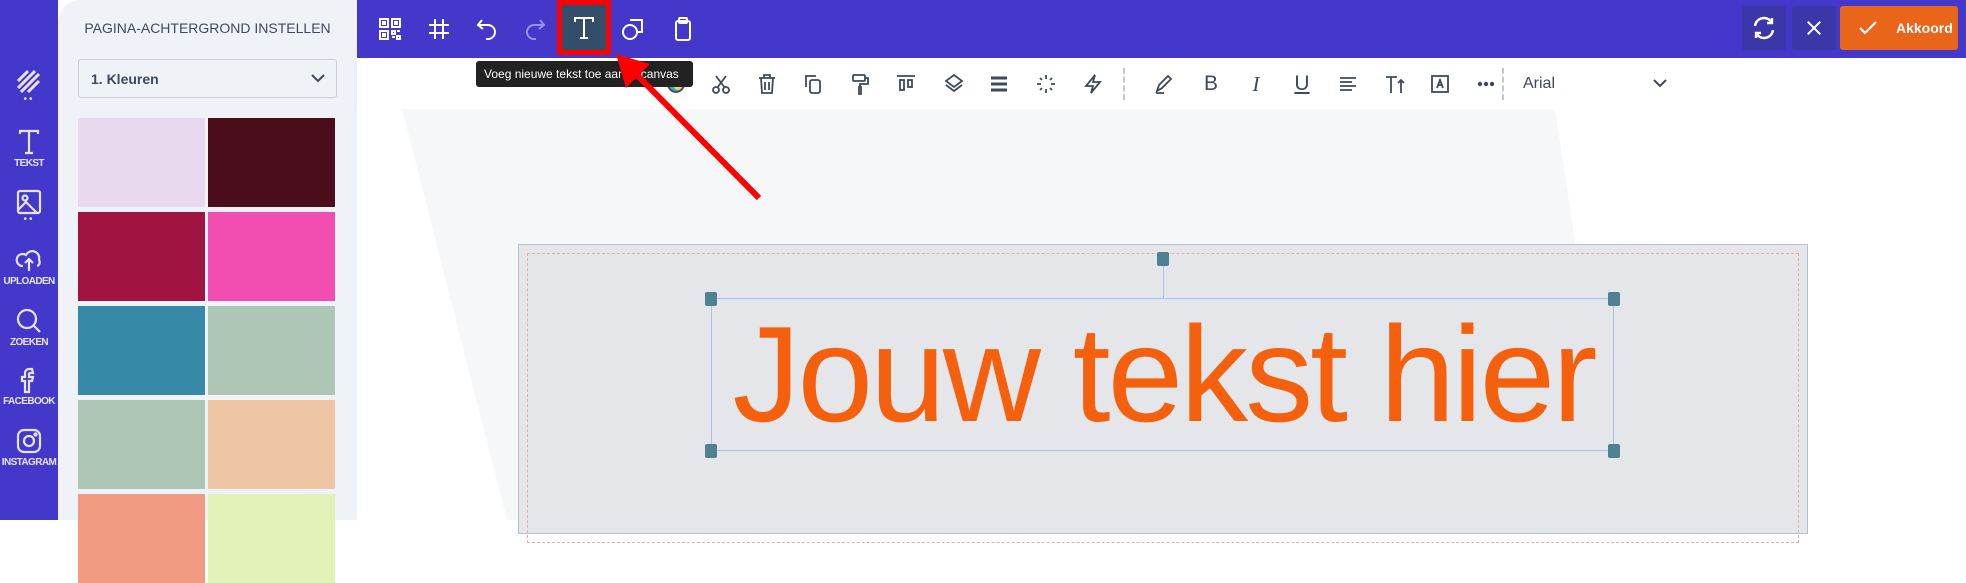 This screenshot has height=583, width=1966. What do you see at coordinates (584, 74) in the screenshot?
I see `tooltip: Voeg nieuwe tekst toe aan je canvas` at bounding box center [584, 74].